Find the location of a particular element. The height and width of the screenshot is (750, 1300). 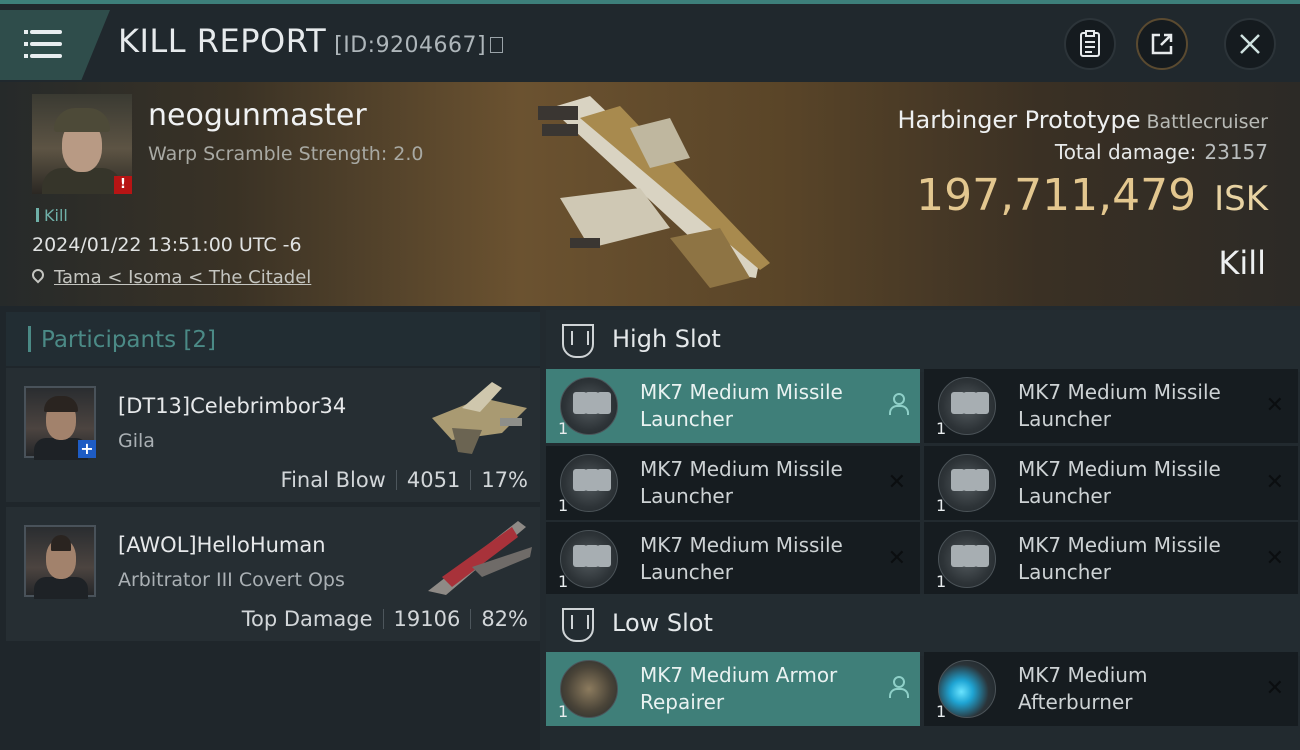

plus-icon: + is located at coordinates (87, 449).